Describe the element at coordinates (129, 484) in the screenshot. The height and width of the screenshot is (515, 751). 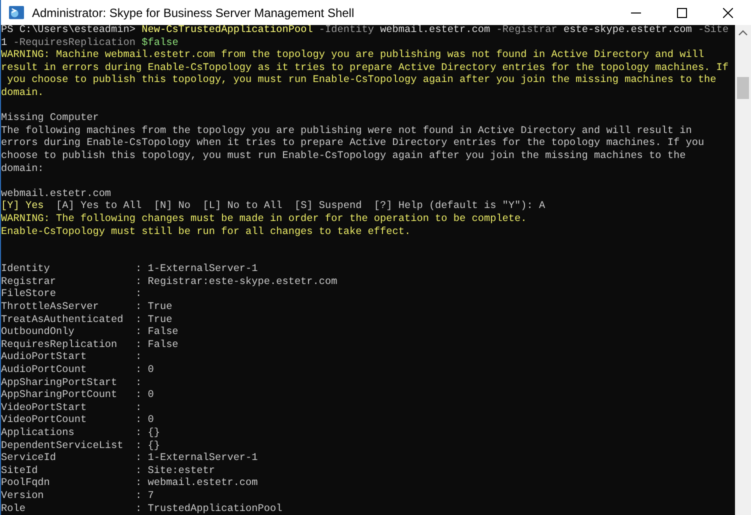
I see `output-line: PoolFqdn : webmail.estetr.com` at that location.